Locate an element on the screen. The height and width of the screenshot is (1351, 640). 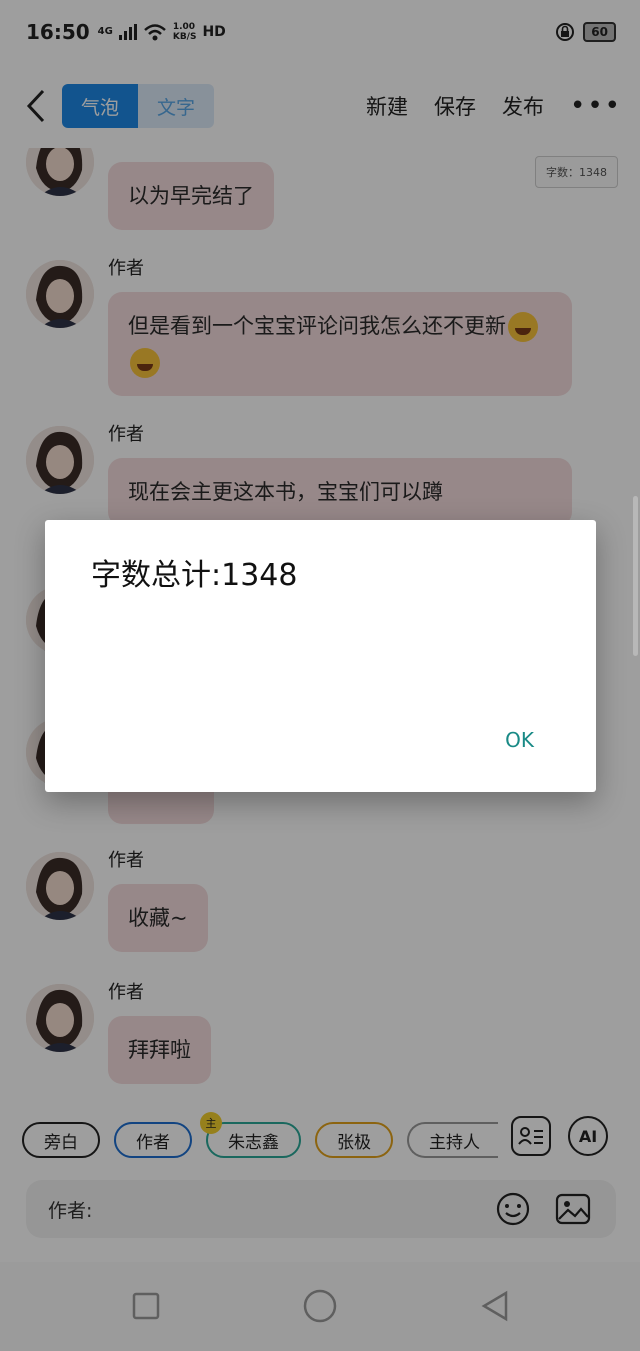
dialog-message: 字数总计:1348 is located at coordinates (194, 575).